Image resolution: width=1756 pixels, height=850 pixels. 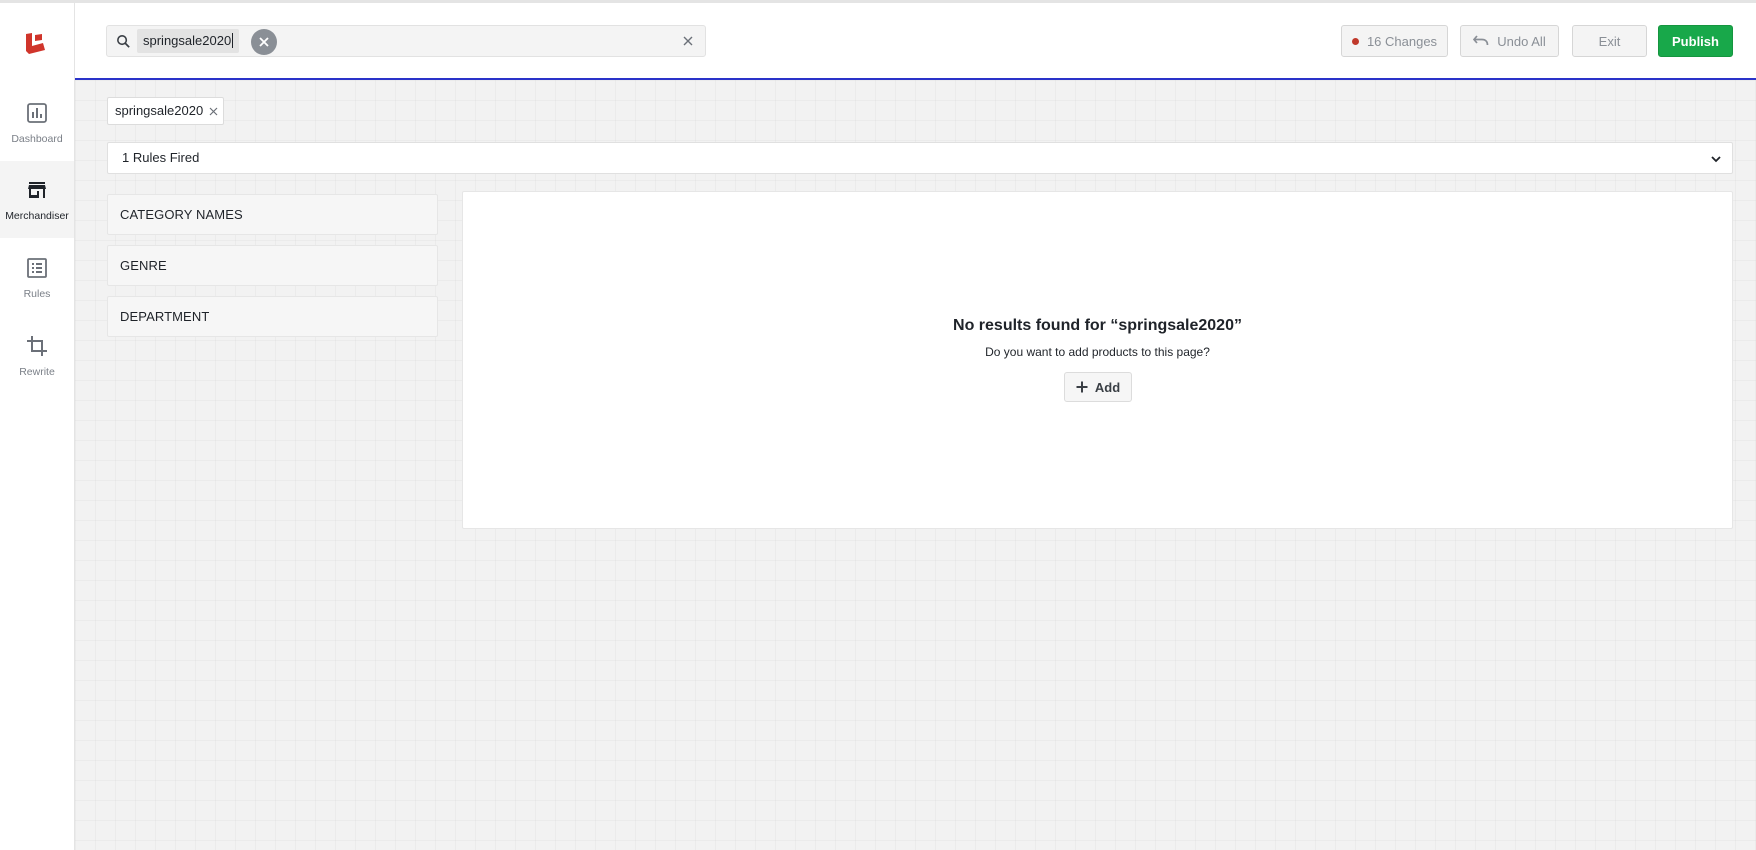 I want to click on changes-dot-icon, so click(x=1355, y=41).